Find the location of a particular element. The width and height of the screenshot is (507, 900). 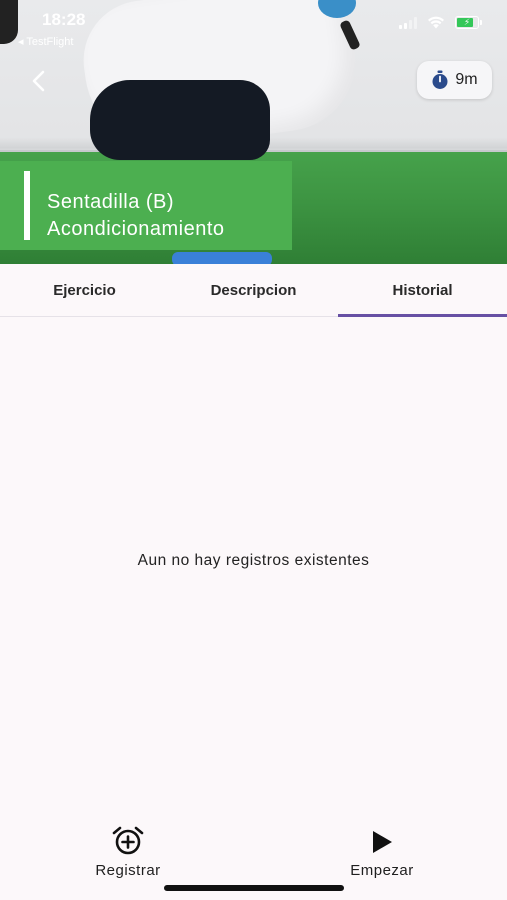

tab-bar: Ejercicio Descripcion Historial is located at coordinates (253, 290).